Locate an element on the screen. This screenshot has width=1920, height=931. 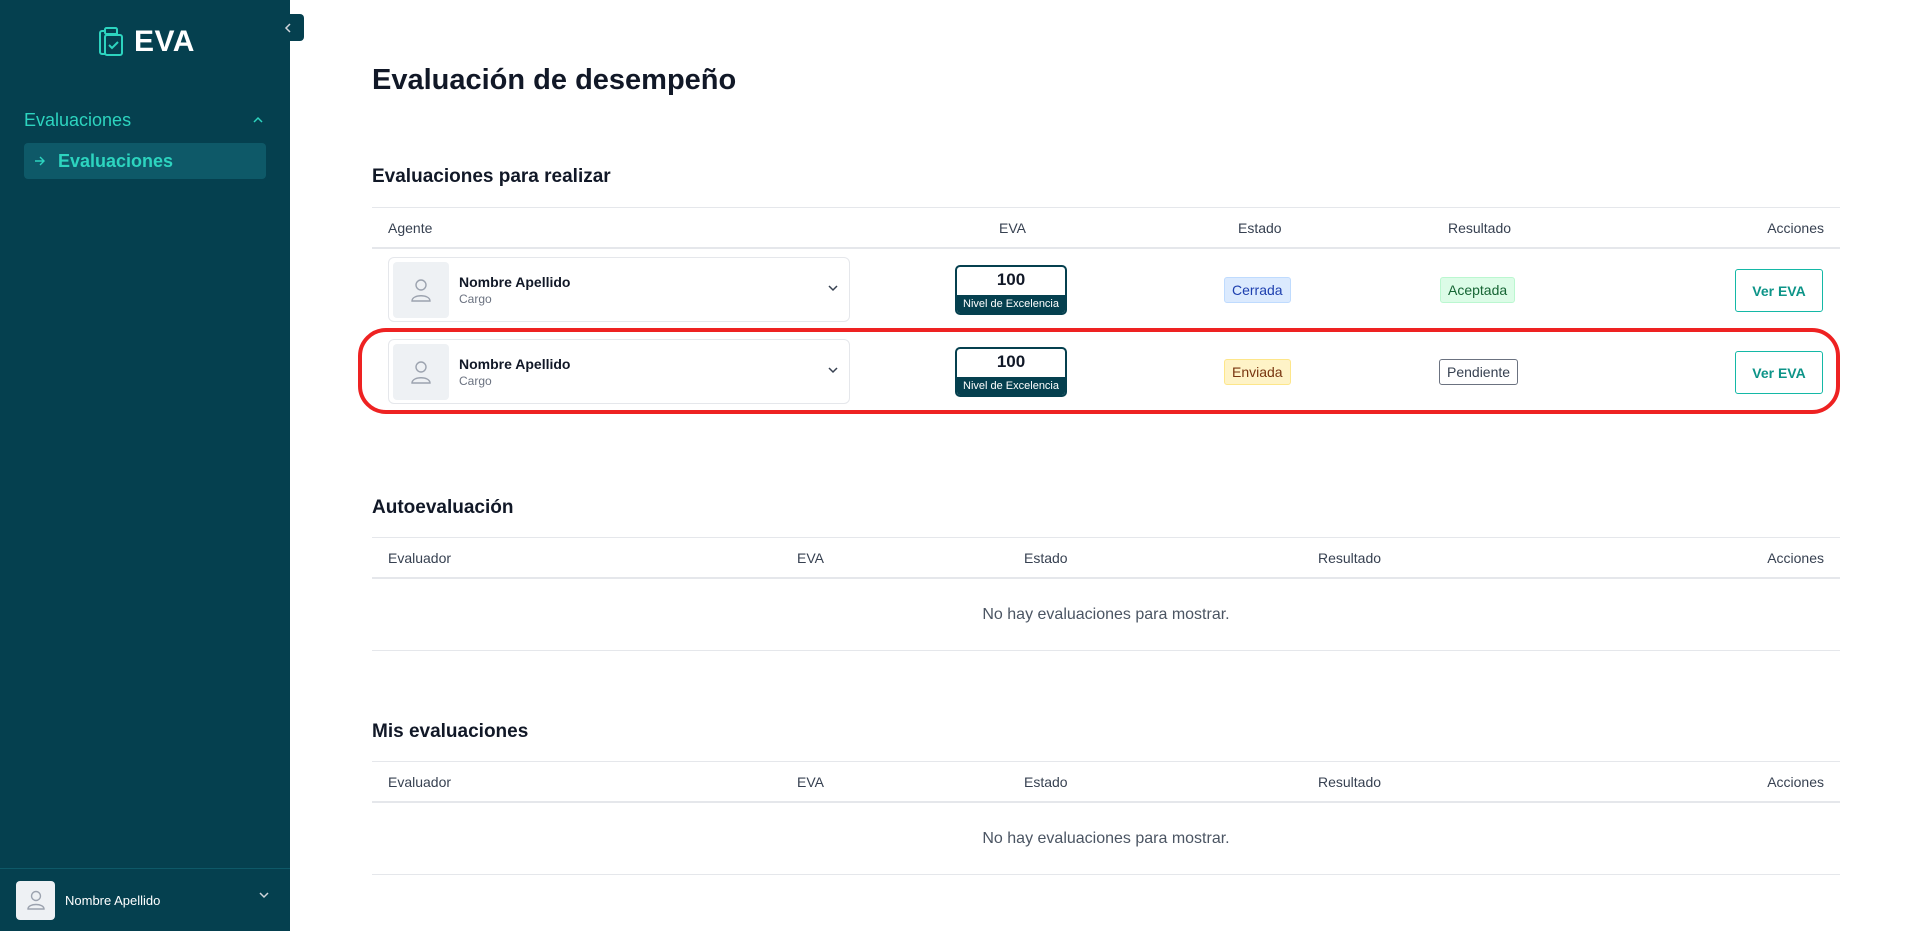
clipboard-check-icon is located at coordinates (111, 41).